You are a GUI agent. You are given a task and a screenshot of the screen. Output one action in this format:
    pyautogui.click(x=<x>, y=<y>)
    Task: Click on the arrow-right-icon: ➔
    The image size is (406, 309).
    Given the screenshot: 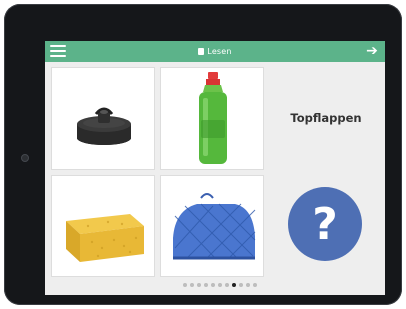 What is the action you would take?
    pyautogui.click(x=372, y=51)
    